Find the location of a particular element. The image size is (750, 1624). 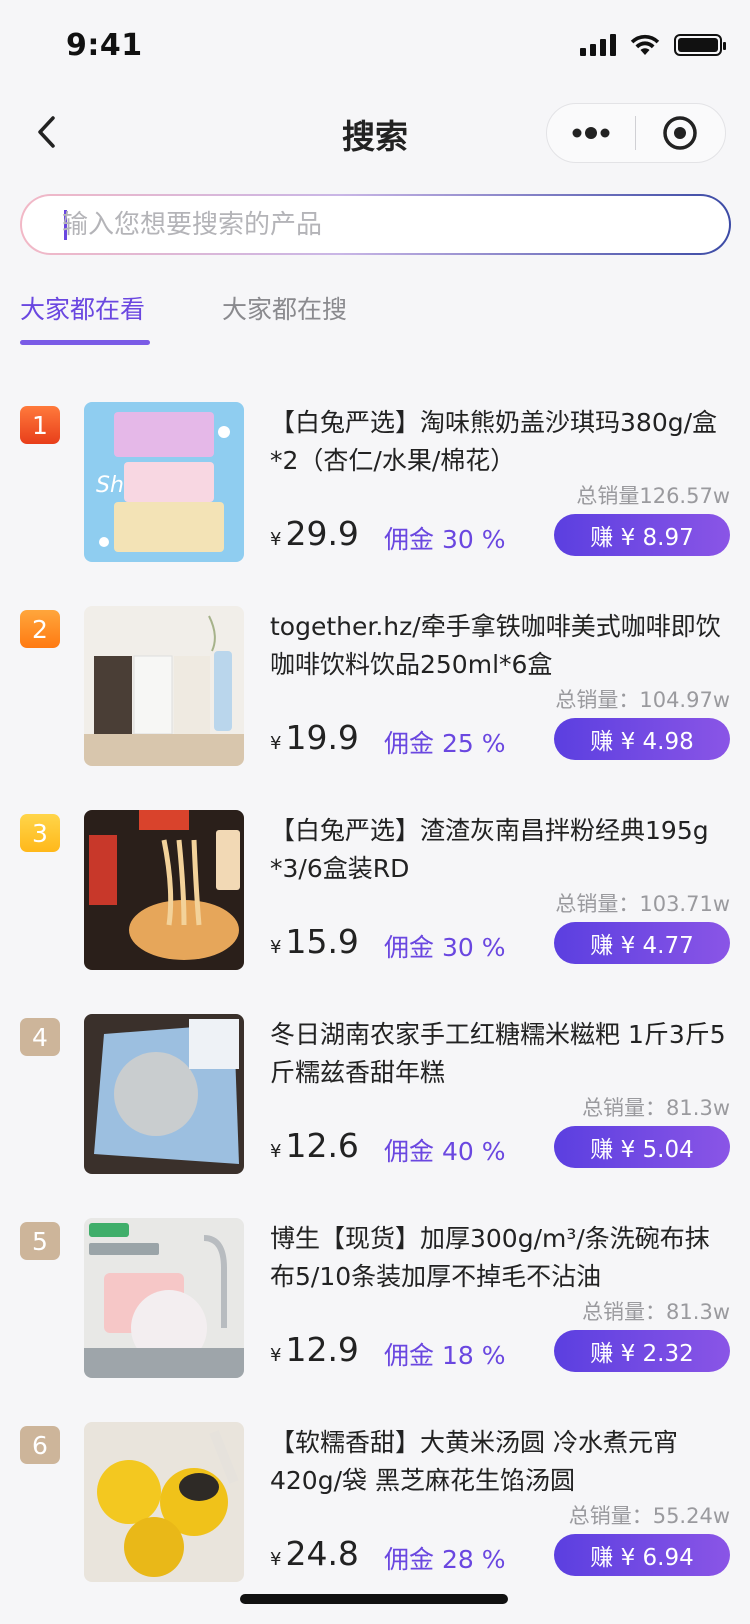

rank-badge: 5 is located at coordinates (40, 1241).